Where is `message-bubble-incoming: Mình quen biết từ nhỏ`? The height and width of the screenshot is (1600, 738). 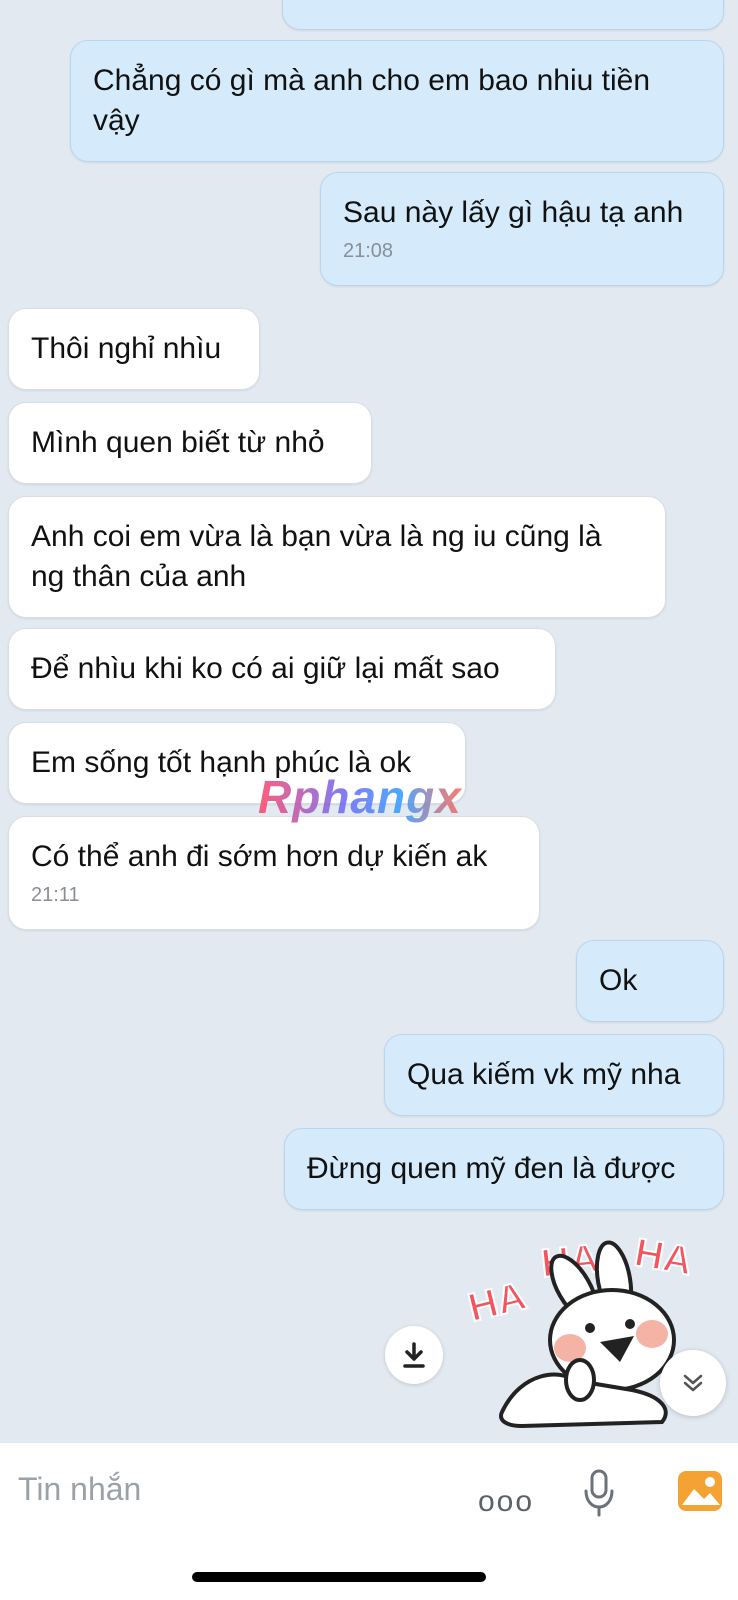
message-bubble-incoming: Mình quen biết từ nhỏ is located at coordinates (190, 443).